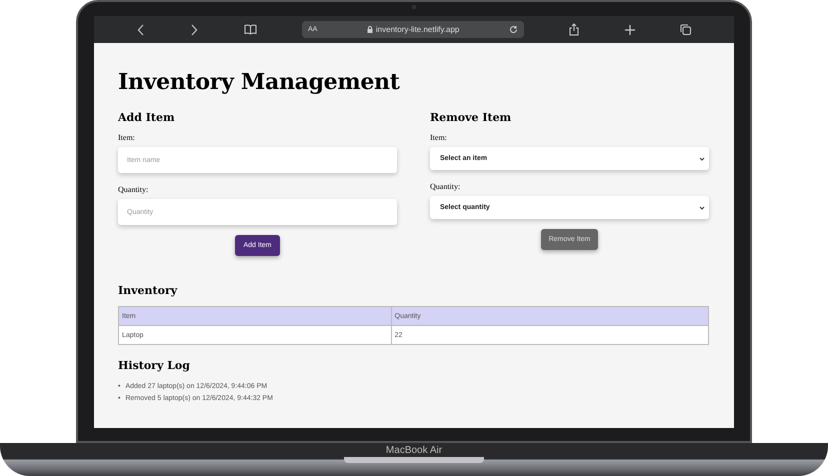 The height and width of the screenshot is (476, 828). I want to click on add-item-heading: Add Item, so click(146, 117).